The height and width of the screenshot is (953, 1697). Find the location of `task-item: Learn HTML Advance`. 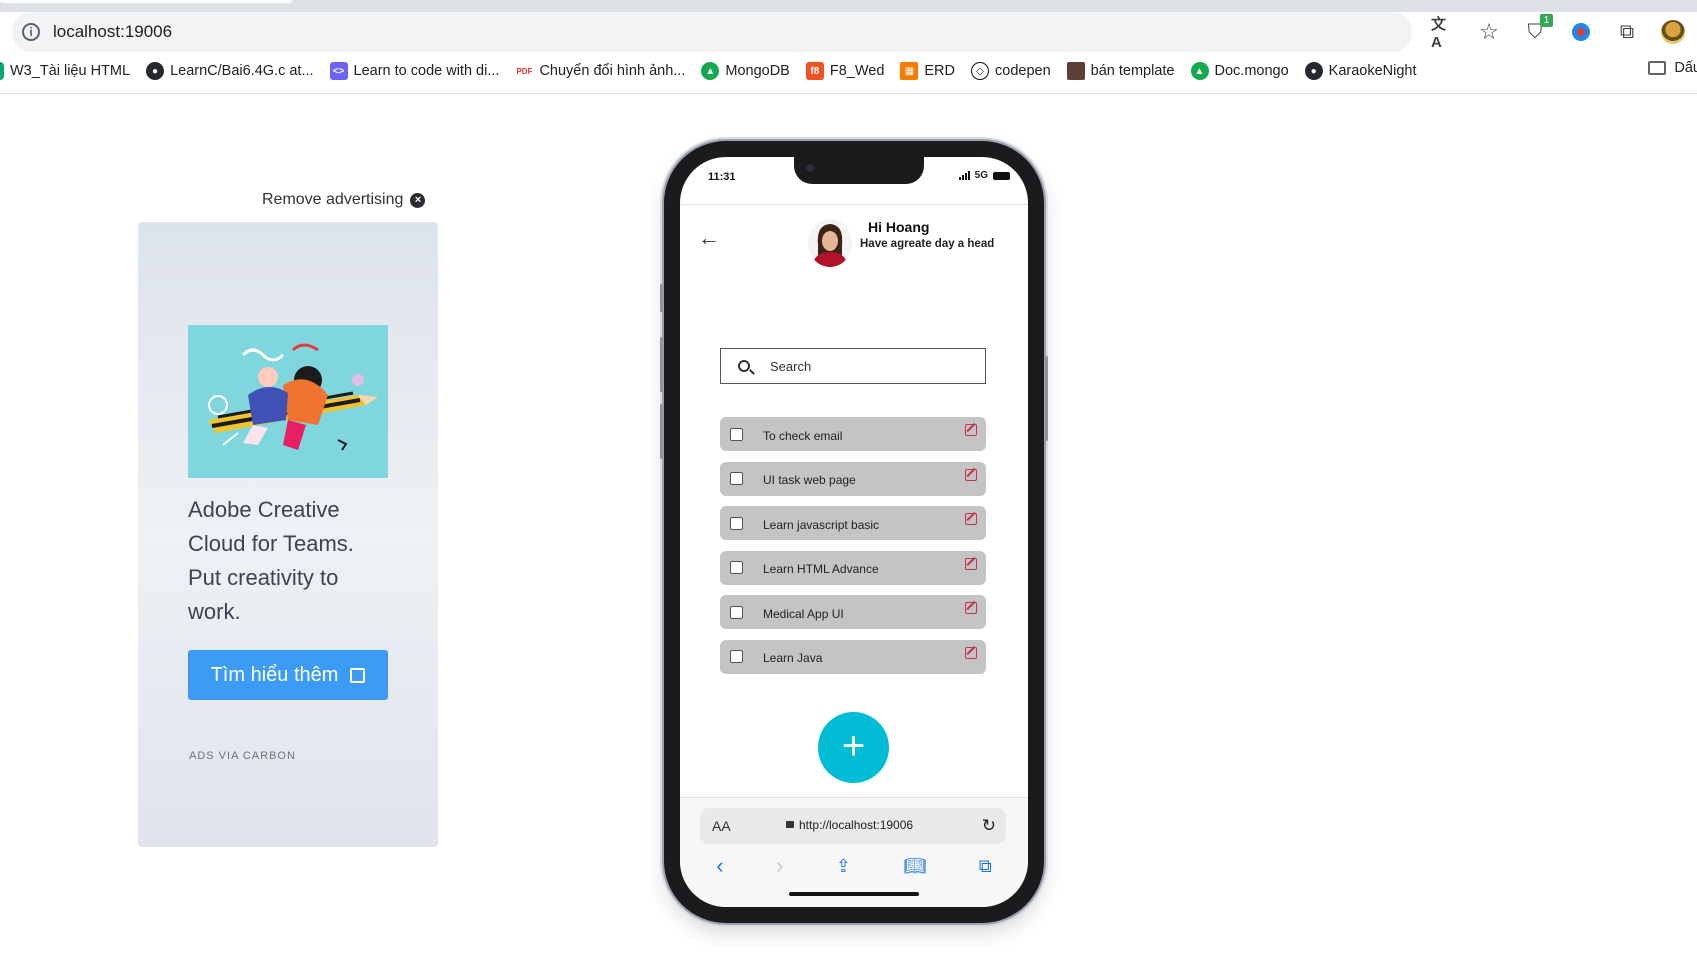

task-item: Learn HTML Advance is located at coordinates (853, 567).